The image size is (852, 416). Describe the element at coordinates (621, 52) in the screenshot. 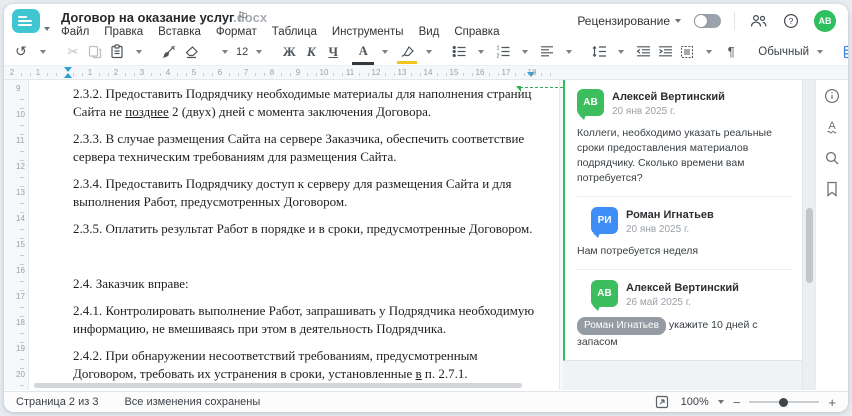

I see `line-spacing-caret` at that location.